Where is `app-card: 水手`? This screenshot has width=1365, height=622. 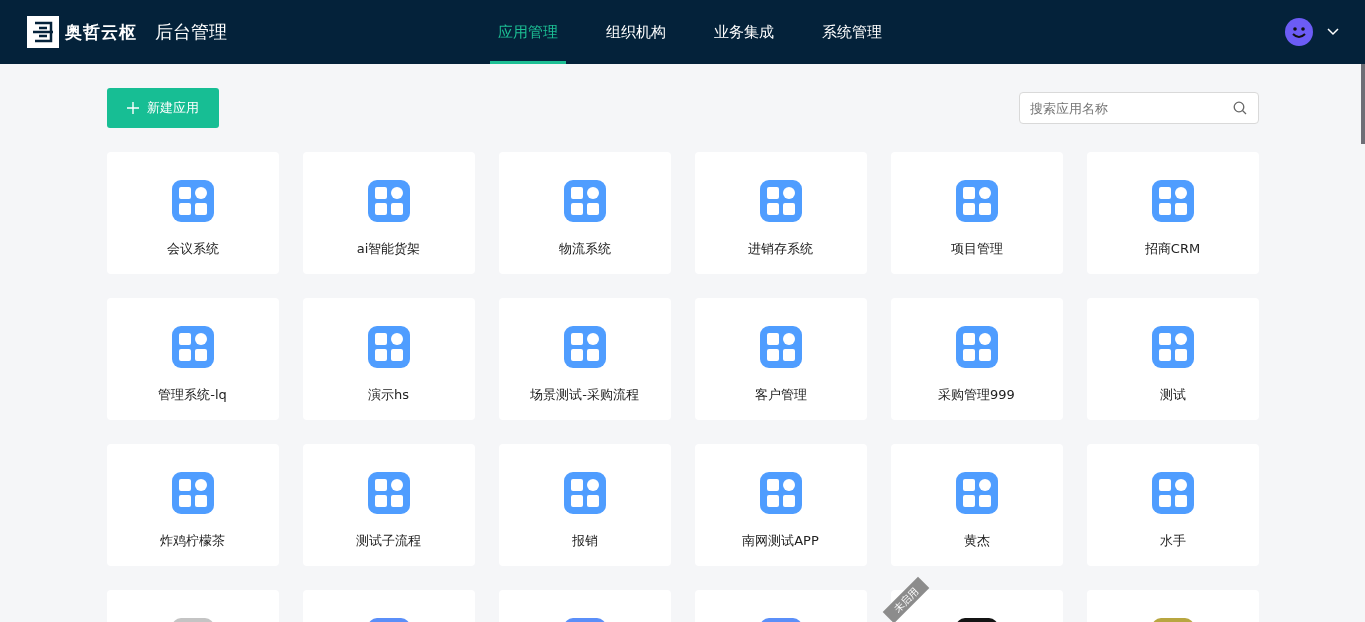
app-card: 水手 is located at coordinates (1172, 505).